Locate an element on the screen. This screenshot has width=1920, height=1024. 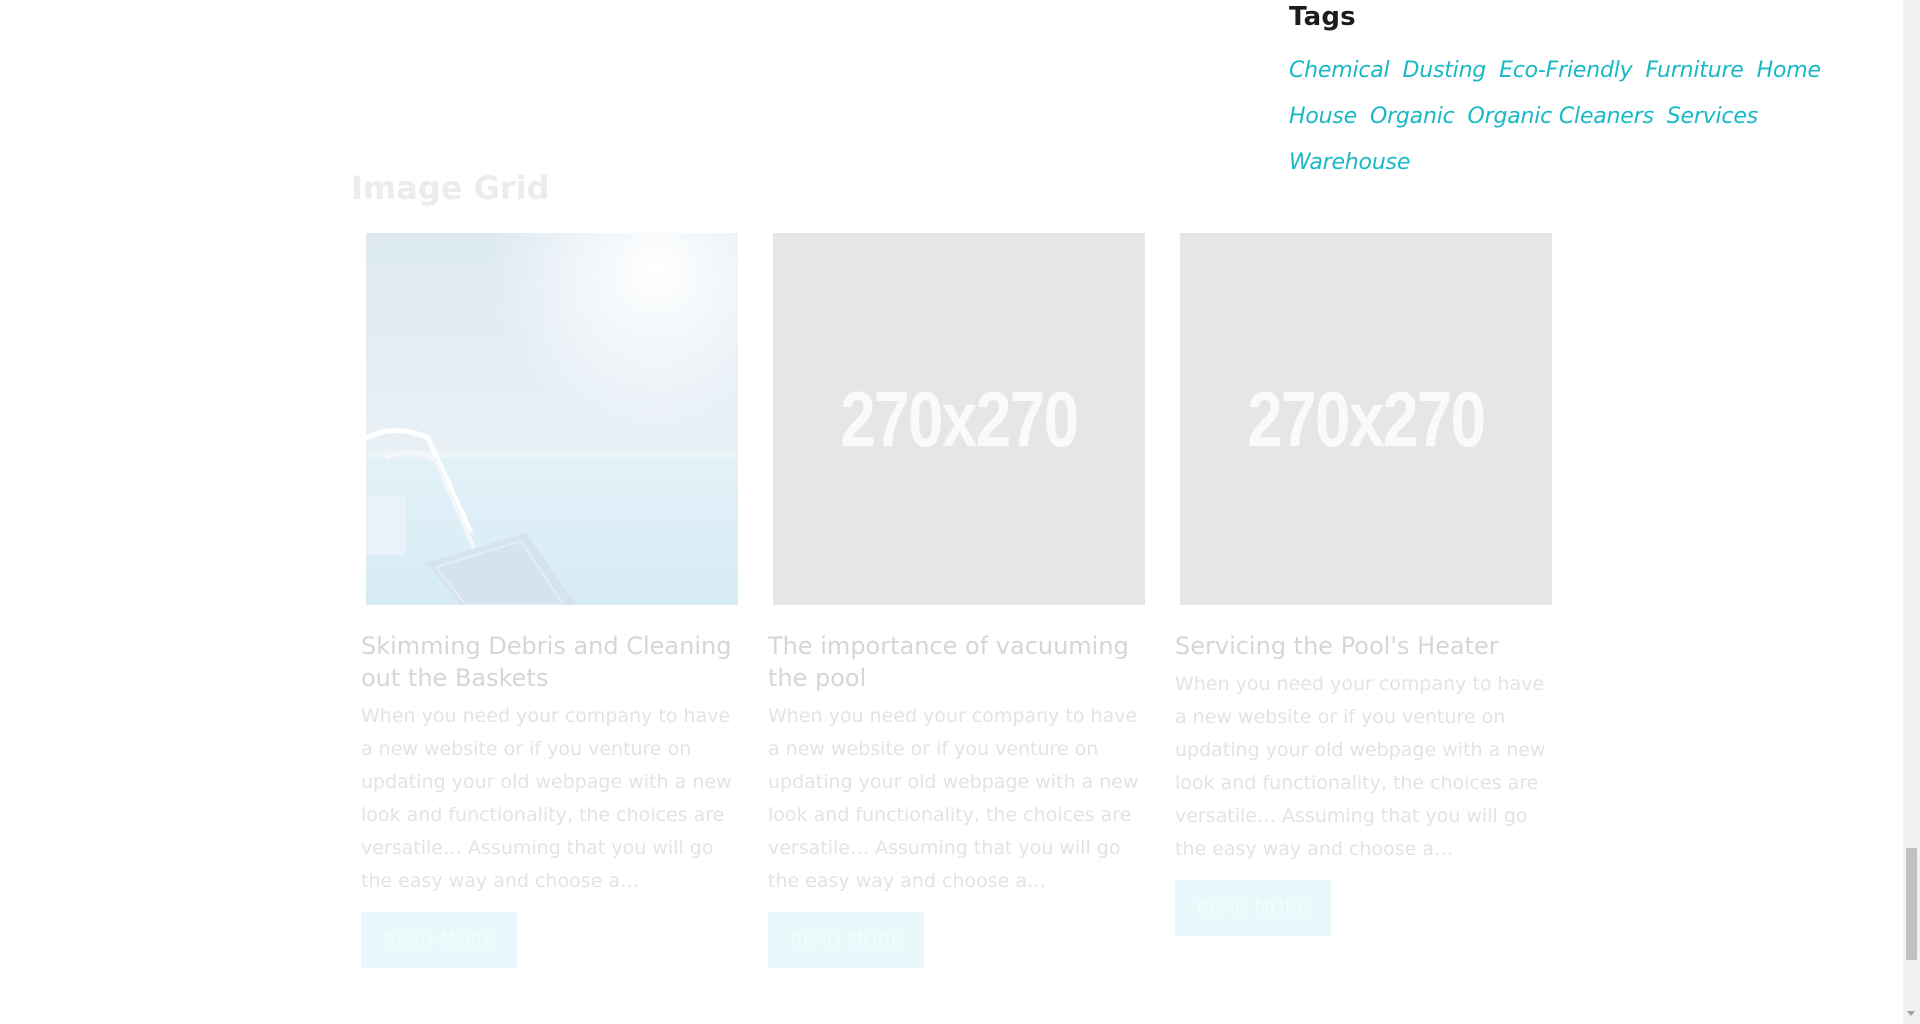
tag-link: Services is located at coordinates (1712, 117).